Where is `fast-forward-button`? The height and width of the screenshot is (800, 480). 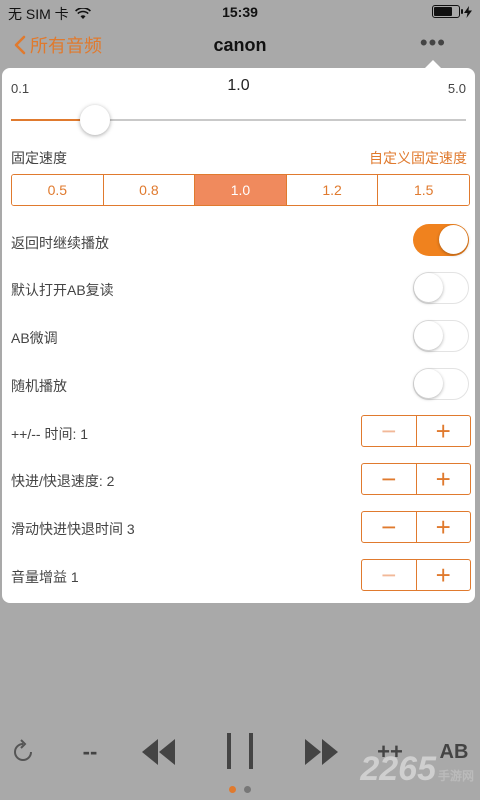
fast-forward-button is located at coordinates (322, 752).